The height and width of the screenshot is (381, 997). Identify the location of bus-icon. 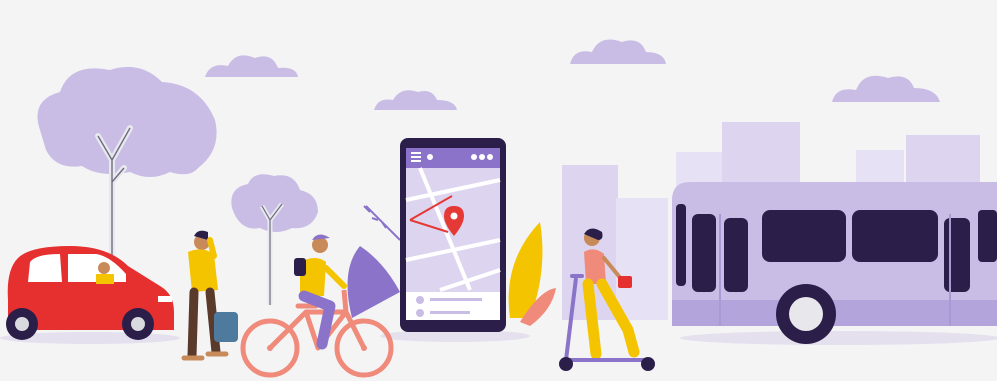
(834, 263).